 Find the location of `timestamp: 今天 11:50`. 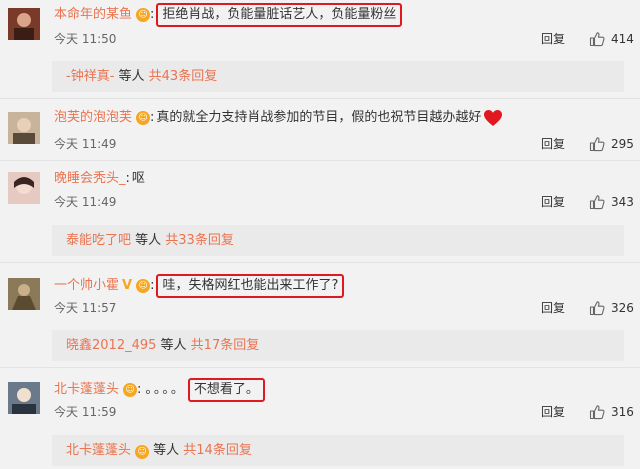

timestamp: 今天 11:50 is located at coordinates (85, 39).